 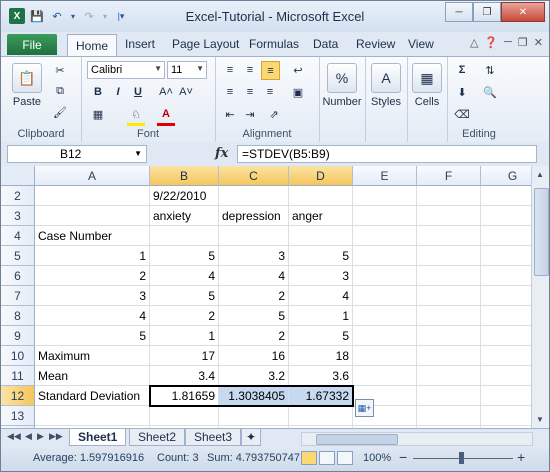 What do you see at coordinates (385, 316) in the screenshot?
I see `cell-e8` at bounding box center [385, 316].